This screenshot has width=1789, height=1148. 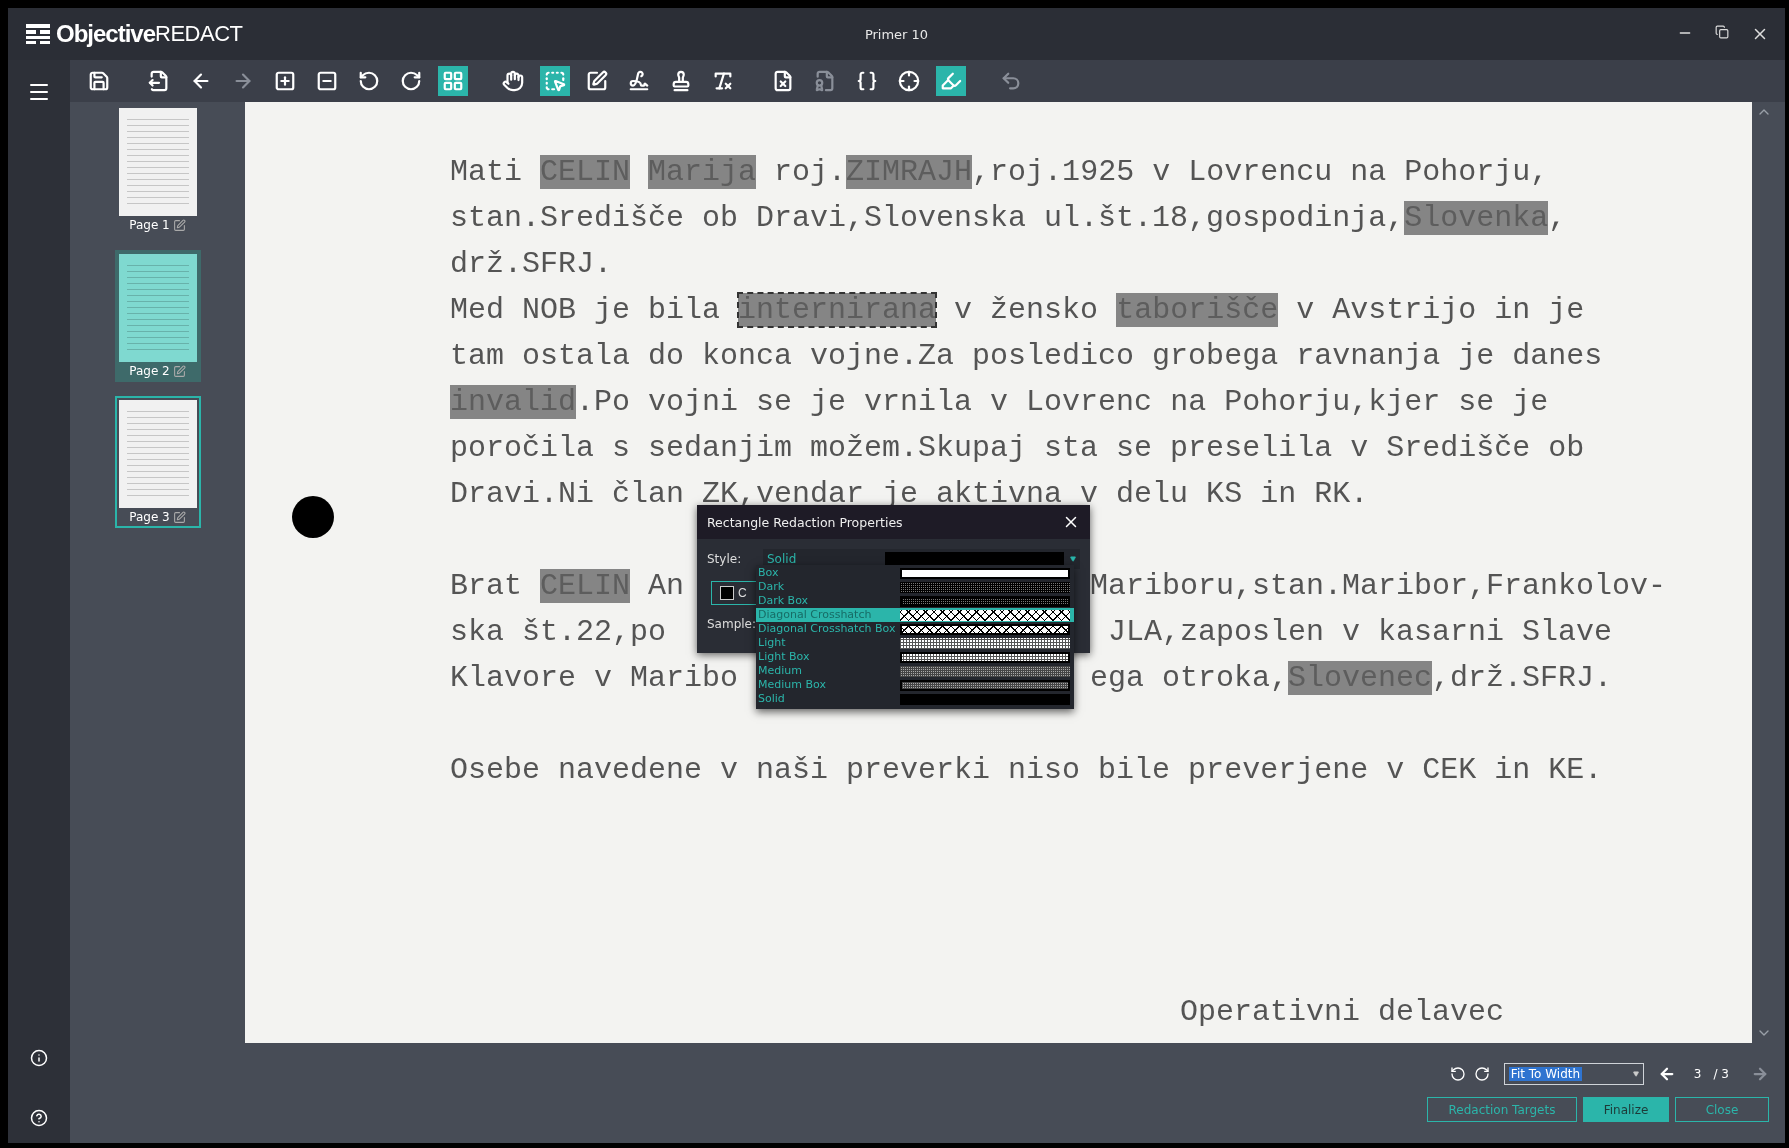 I want to click on action-button: Finalize, so click(x=1626, y=1109).